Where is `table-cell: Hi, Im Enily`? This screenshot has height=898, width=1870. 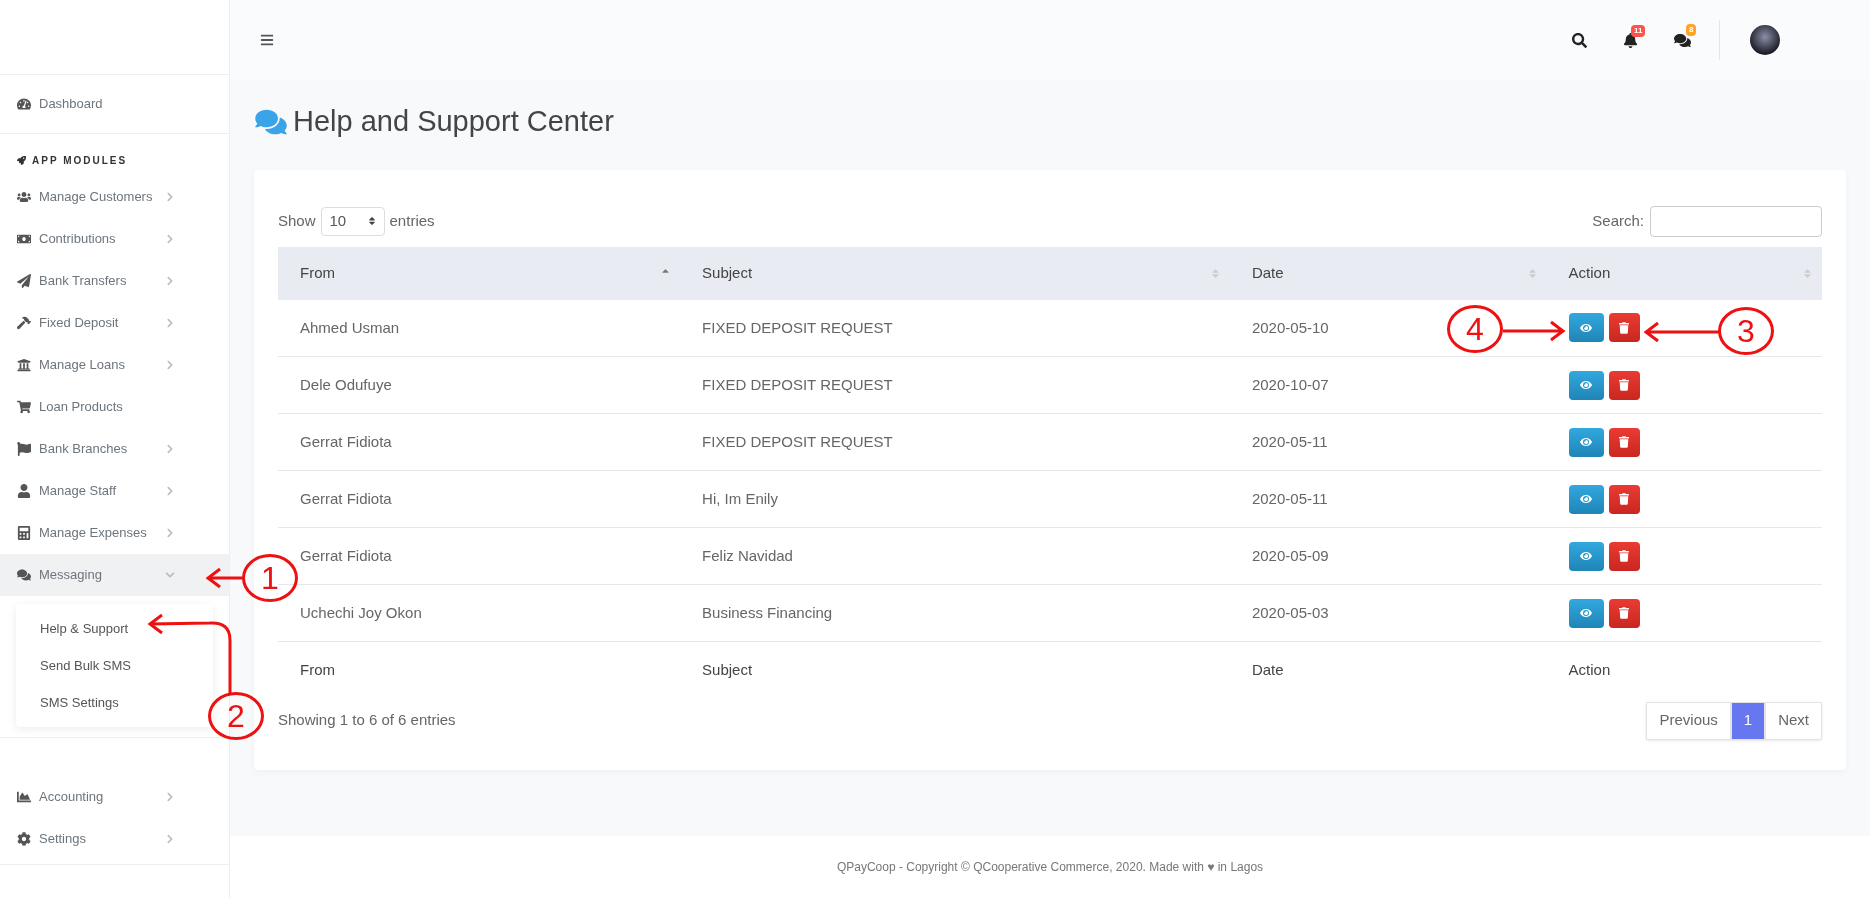
table-cell: Hi, Im Enily is located at coordinates (740, 498).